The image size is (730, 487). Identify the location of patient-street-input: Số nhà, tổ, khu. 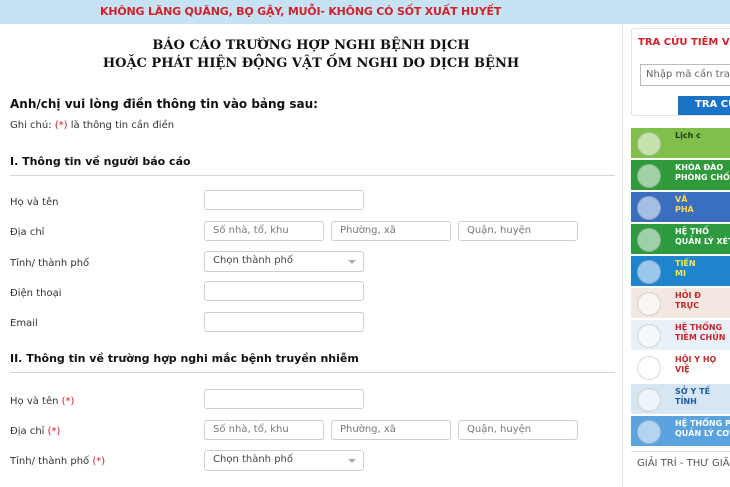
(264, 430).